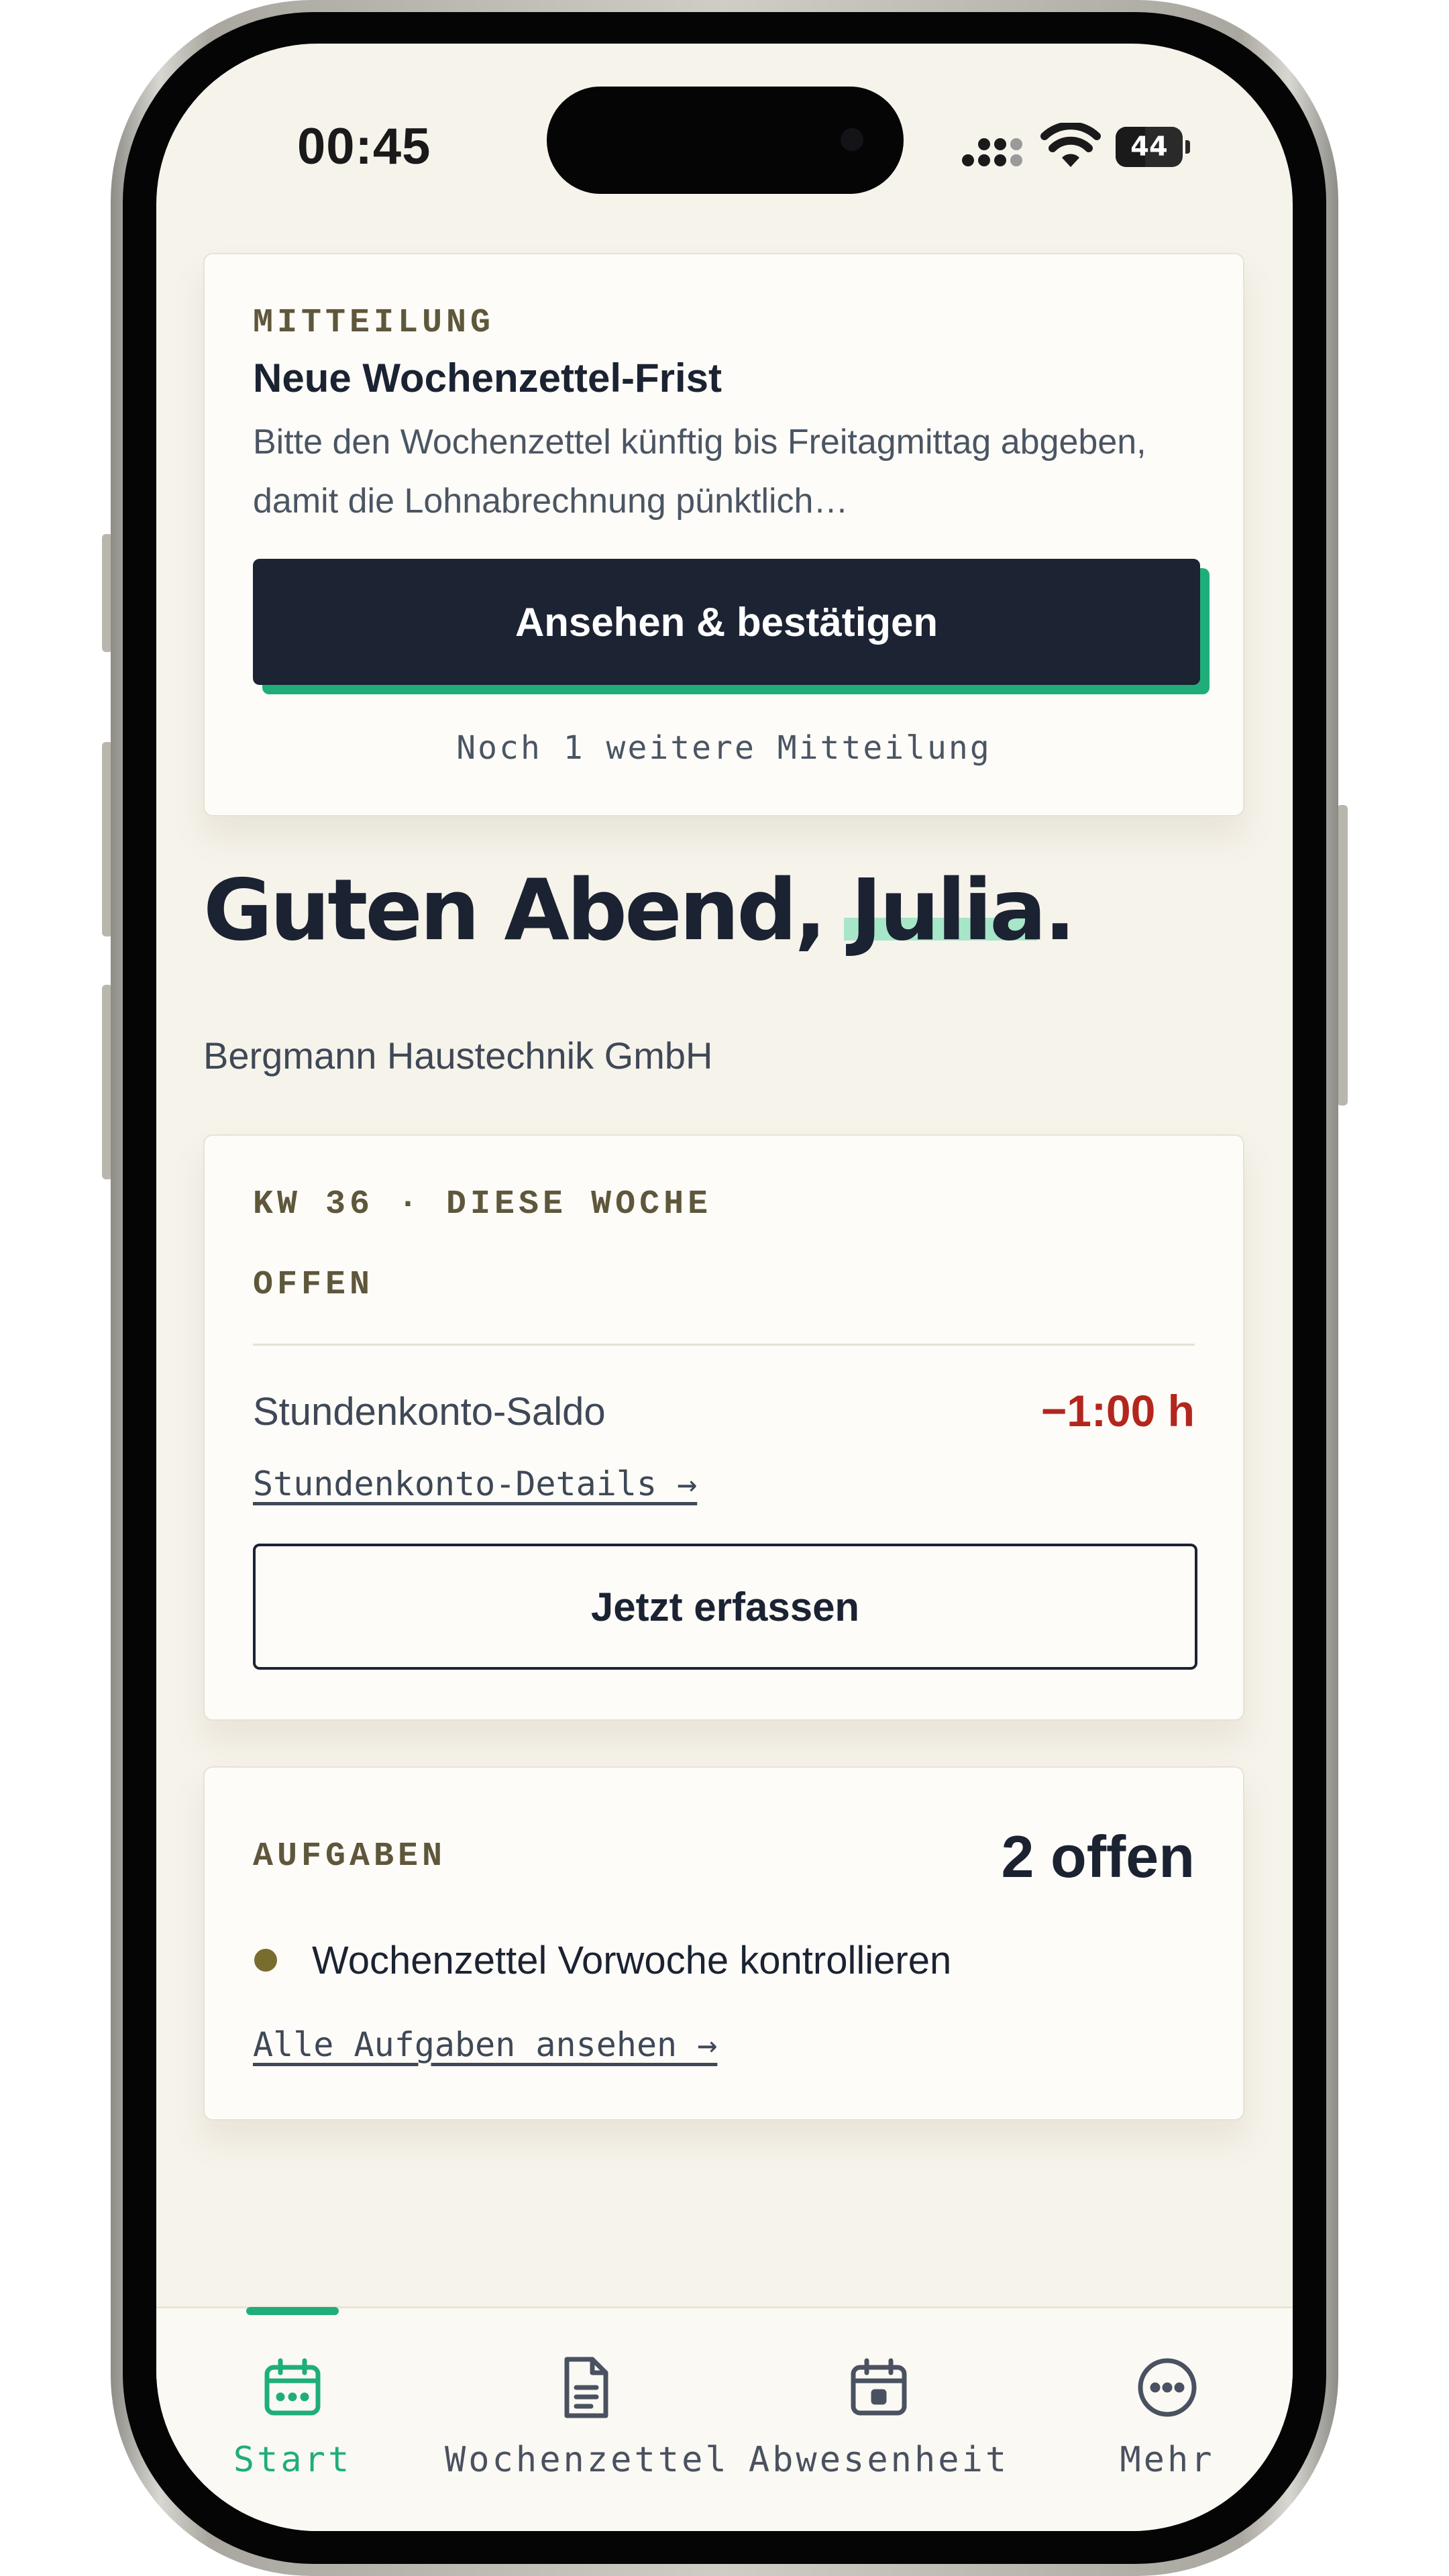 The height and width of the screenshot is (2576, 1449). I want to click on wifi-icon, so click(1070, 145).